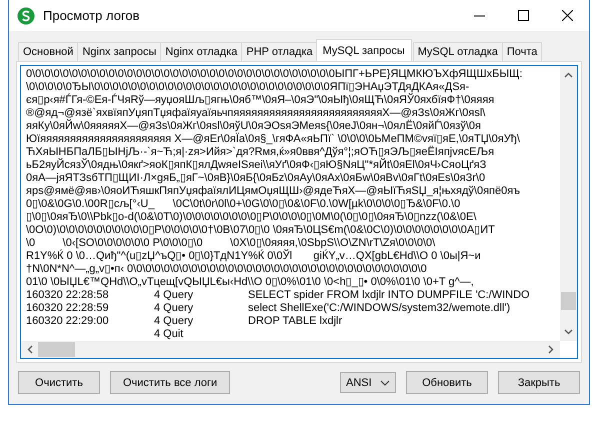  What do you see at coordinates (91, 15) in the screenshot?
I see `window-title: Просмотр логов` at bounding box center [91, 15].